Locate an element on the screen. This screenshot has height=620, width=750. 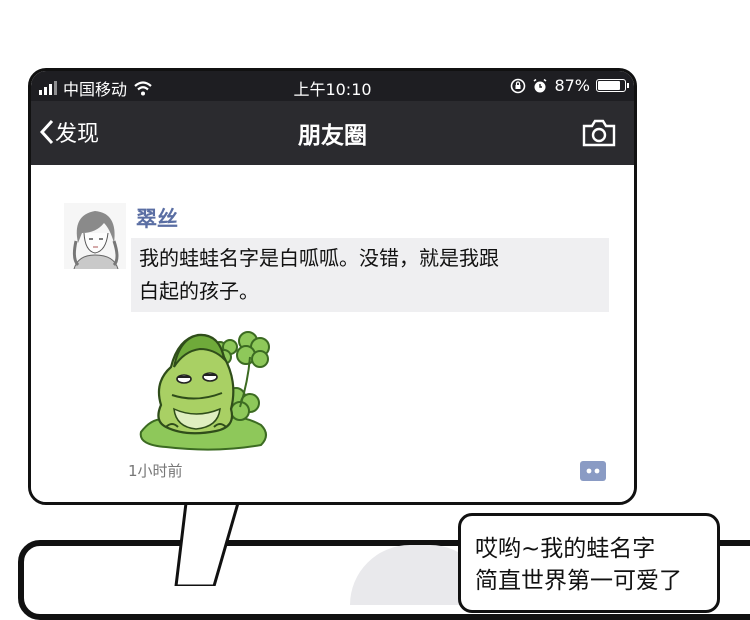
rotation-lock-icon is located at coordinates (518, 85).